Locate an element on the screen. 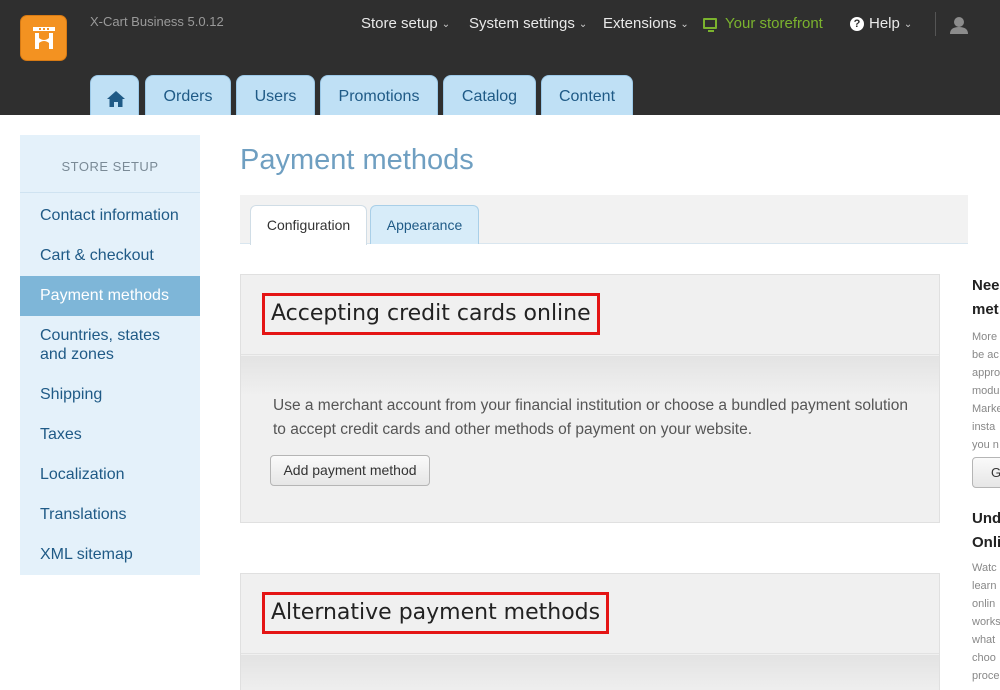  panel-alternative: Alternative payment methods is located at coordinates (590, 631).